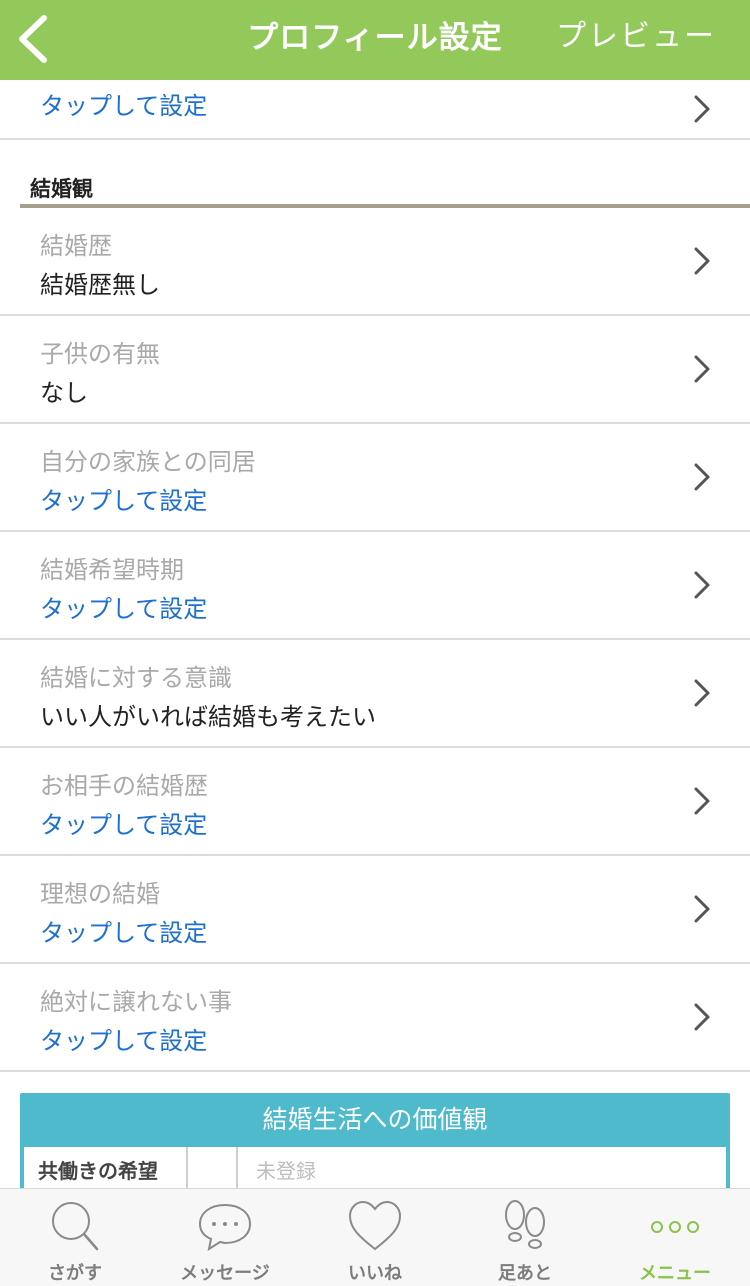  I want to click on setting-row-ideal-marriage: 理想の結婚 タップして設定, so click(375, 910).